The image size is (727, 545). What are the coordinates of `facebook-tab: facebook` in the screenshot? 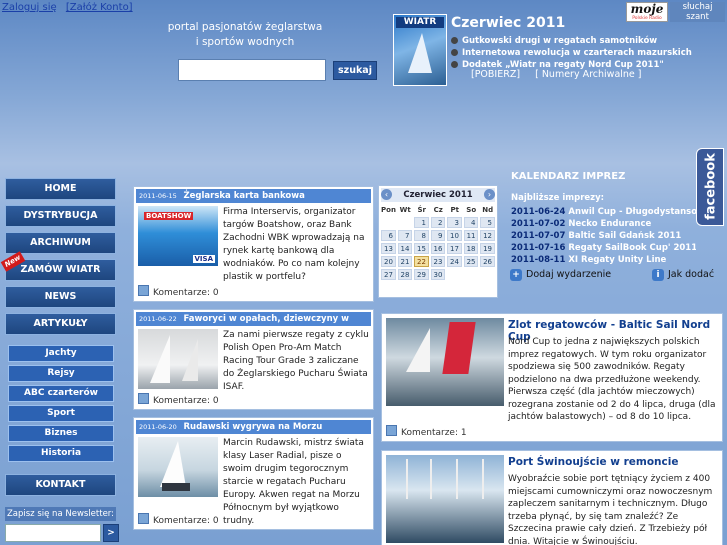 It's located at (710, 187).